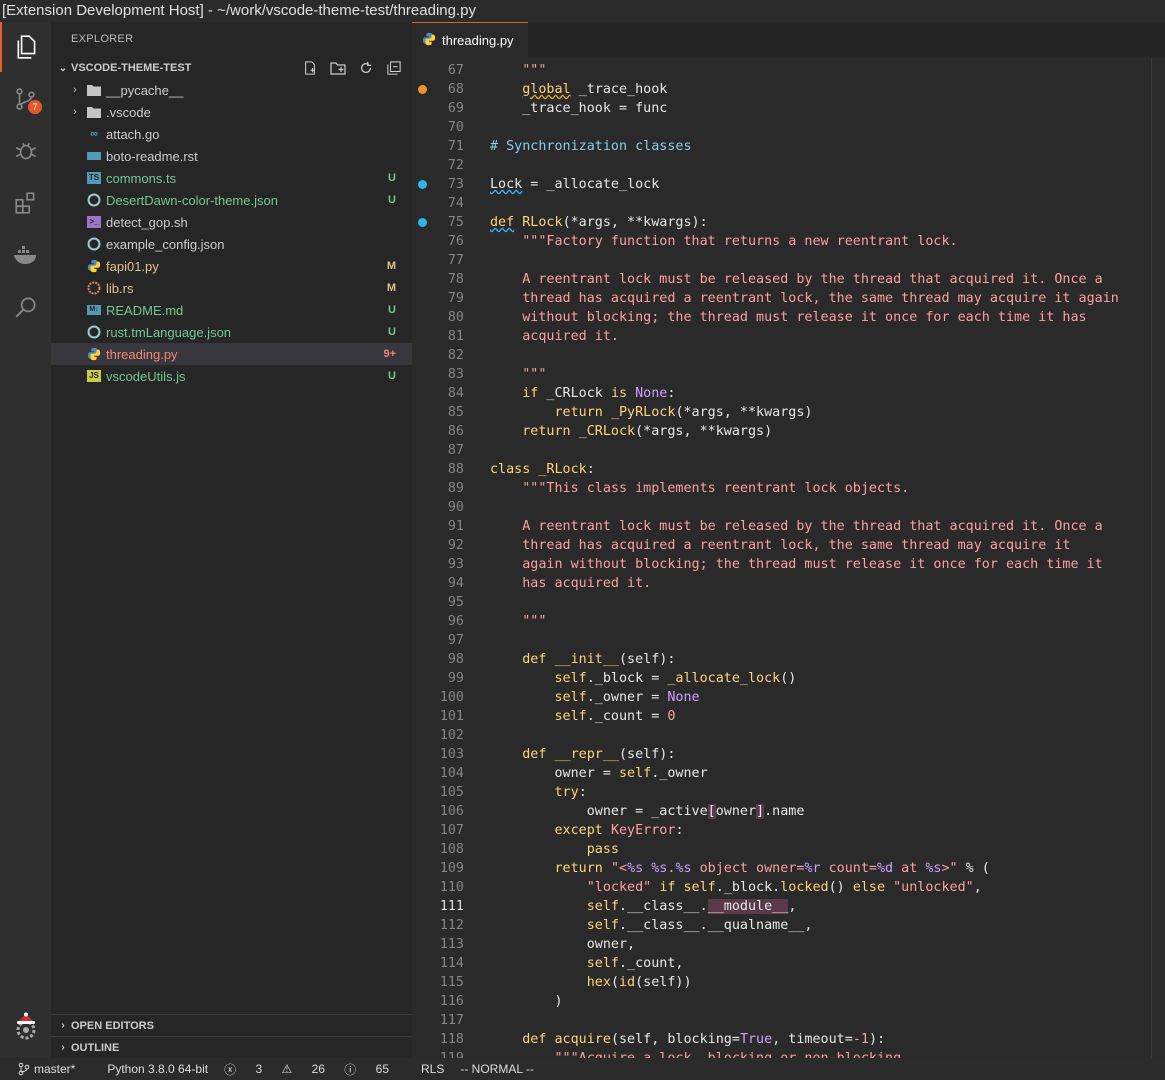 The height and width of the screenshot is (1080, 1165). I want to click on line-number: 119, so click(438, 1053).